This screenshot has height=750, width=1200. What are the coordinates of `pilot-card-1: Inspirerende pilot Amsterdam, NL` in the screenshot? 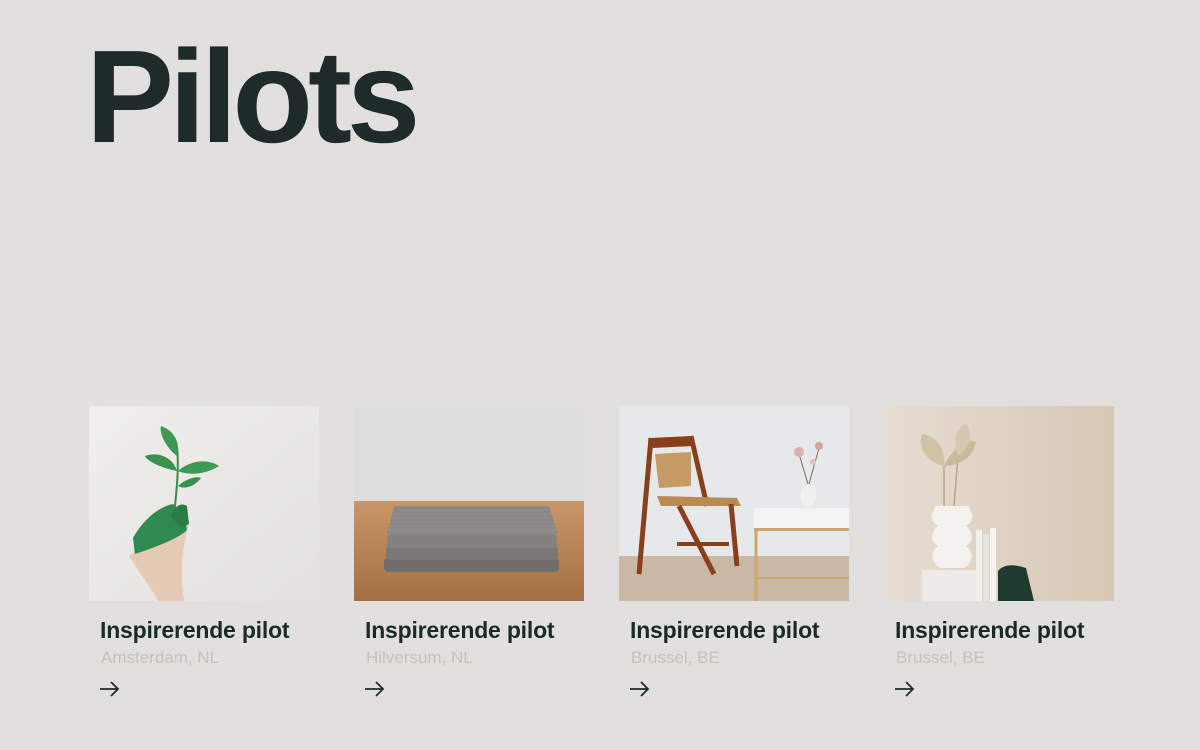 It's located at (204, 552).